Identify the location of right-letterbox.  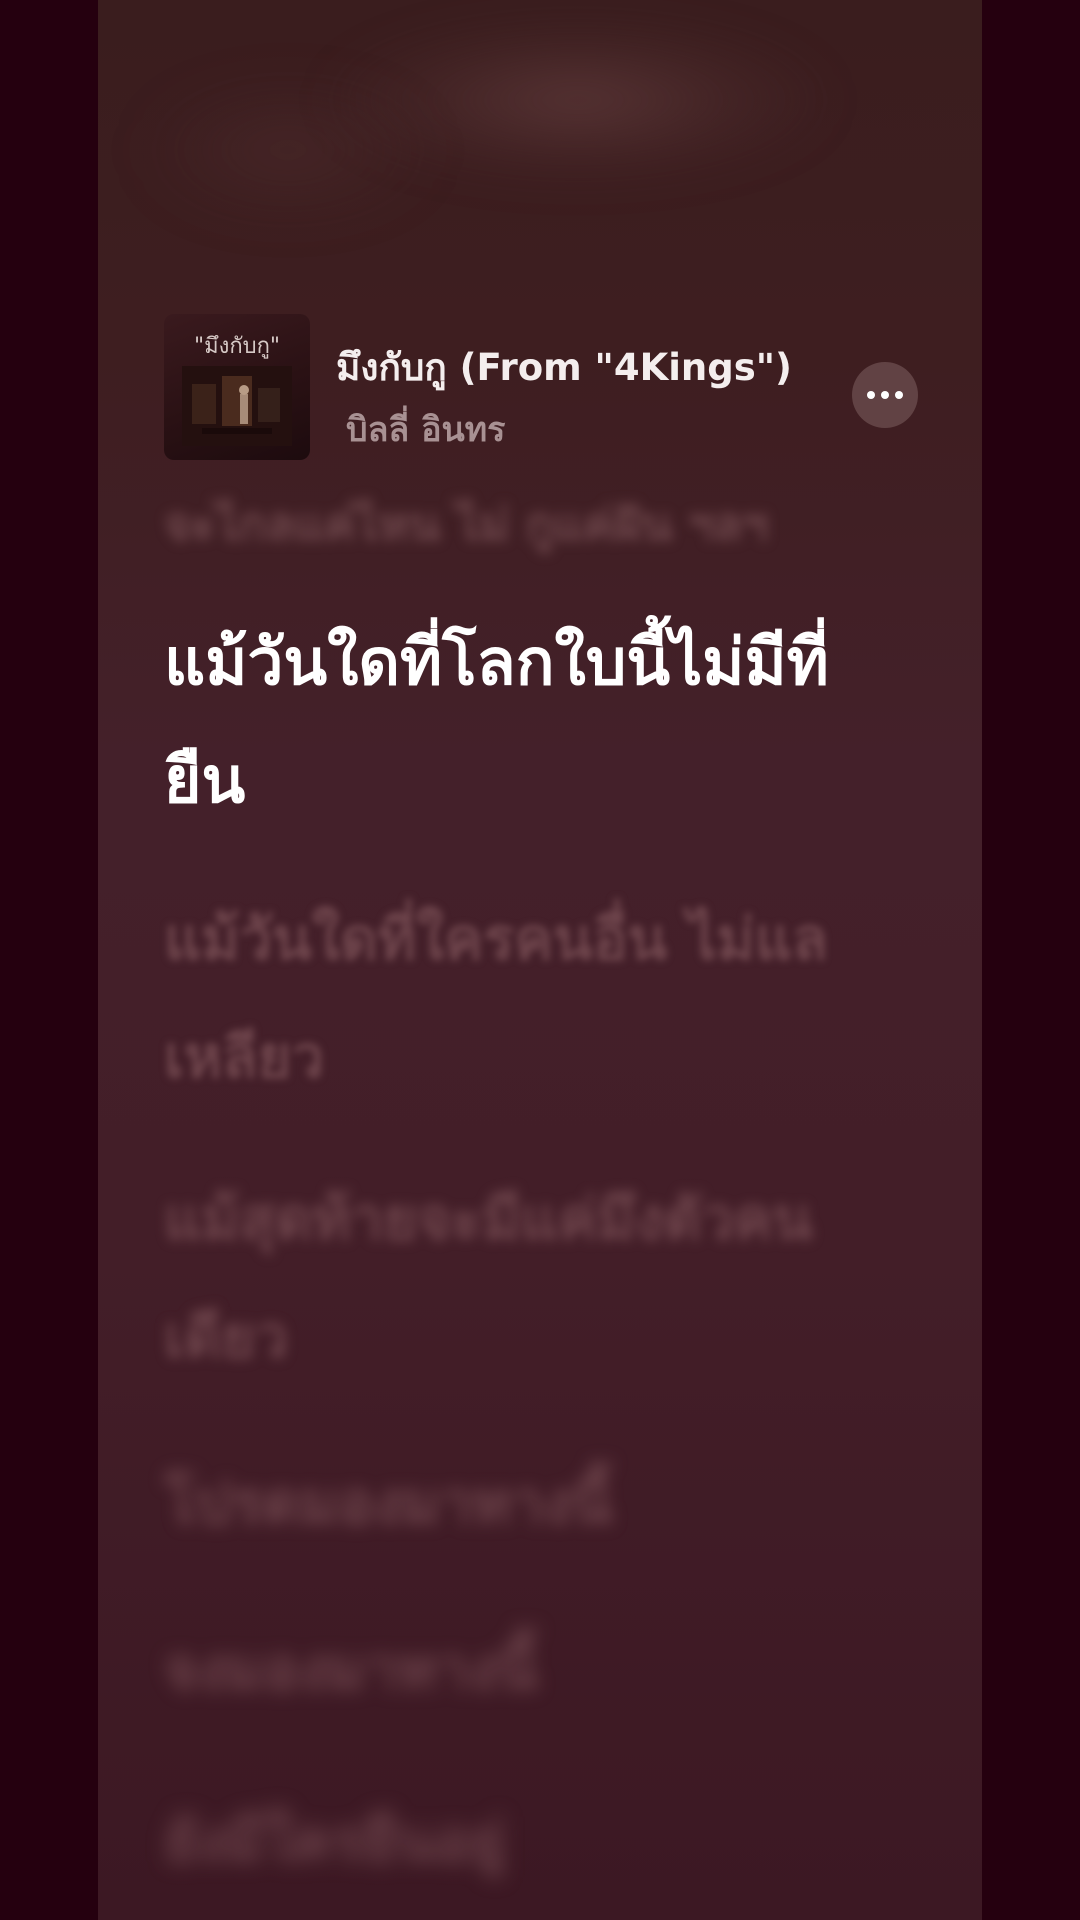
(1031, 960).